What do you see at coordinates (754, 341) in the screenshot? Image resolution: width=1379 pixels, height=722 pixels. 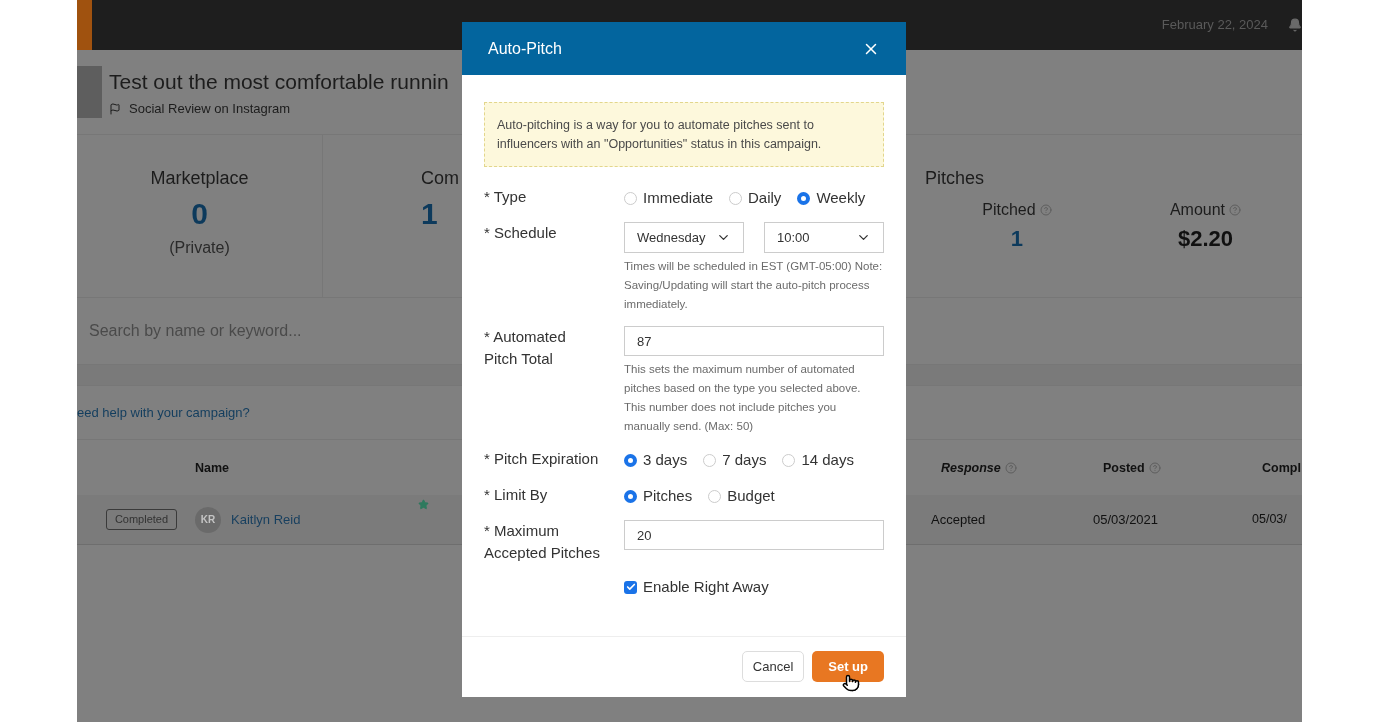 I see `input-field: 87` at bounding box center [754, 341].